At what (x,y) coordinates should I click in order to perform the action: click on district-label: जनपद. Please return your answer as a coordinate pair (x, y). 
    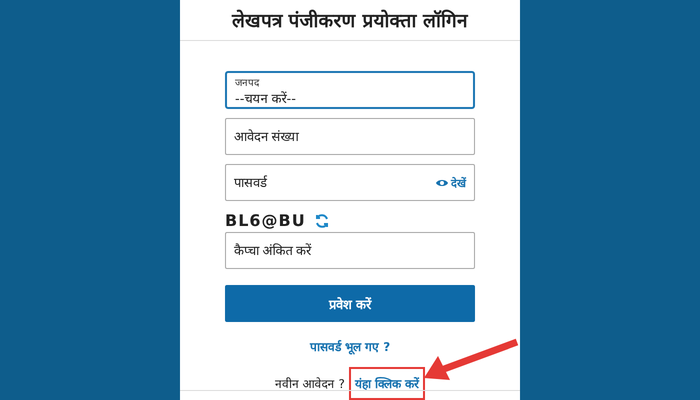
    Looking at the image, I should click on (247, 83).